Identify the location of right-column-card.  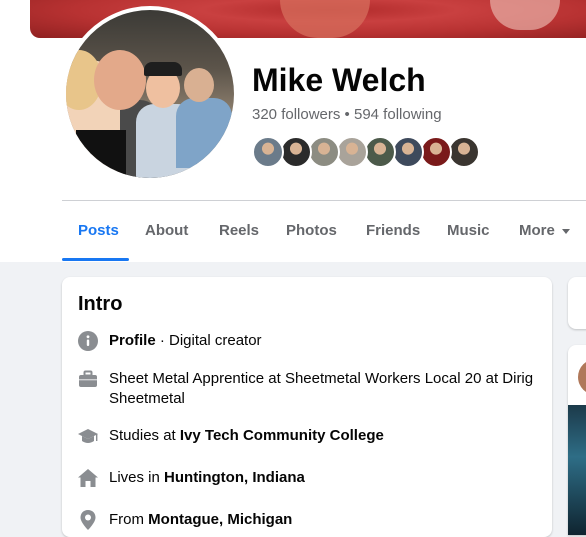
(577, 303).